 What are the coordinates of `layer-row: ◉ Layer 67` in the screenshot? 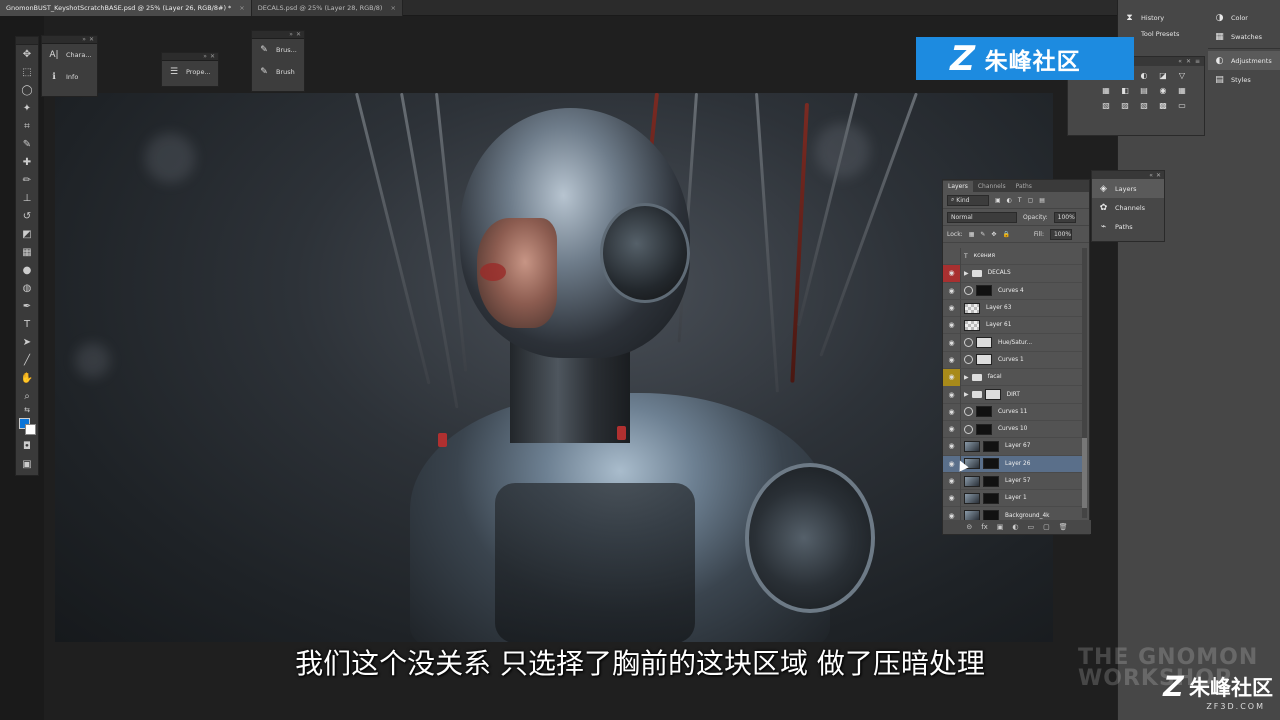 It's located at (1013, 446).